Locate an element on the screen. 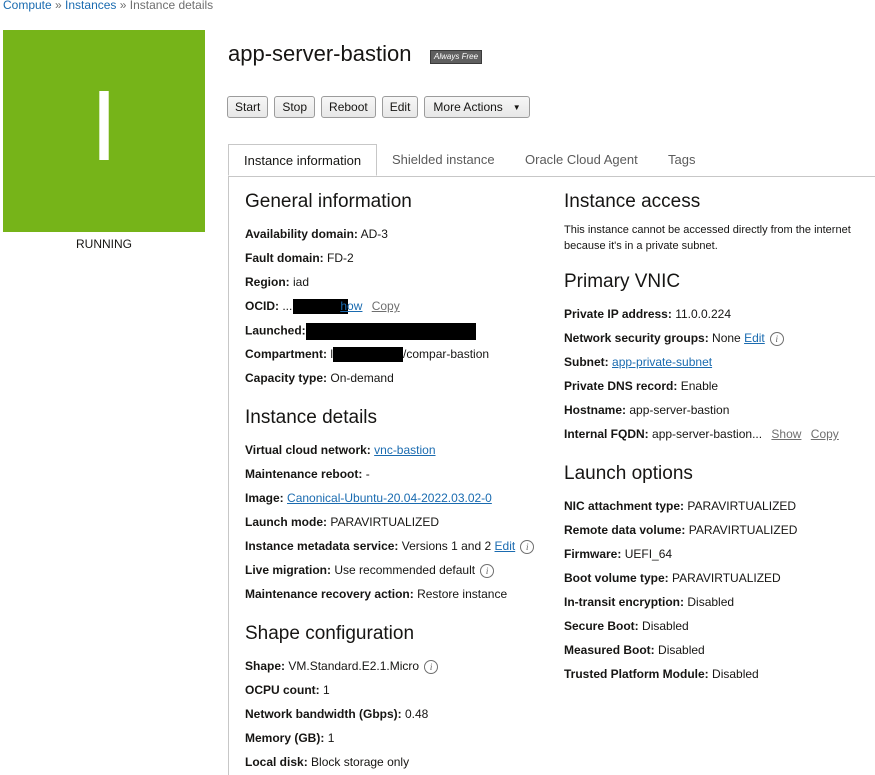 The height and width of the screenshot is (775, 875). field-label: OCPU count: is located at coordinates (282, 690).